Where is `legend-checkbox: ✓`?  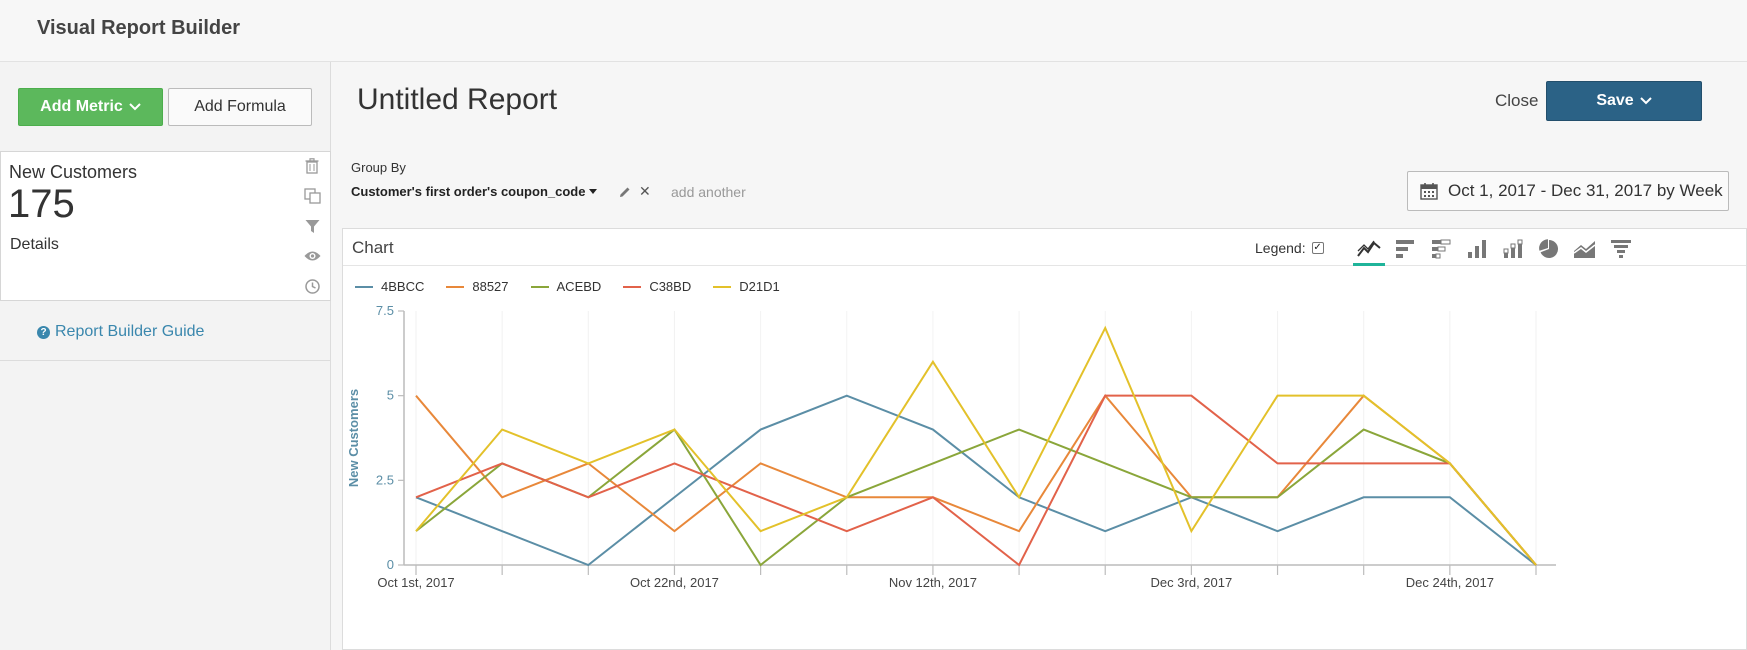 legend-checkbox: ✓ is located at coordinates (1317, 248).